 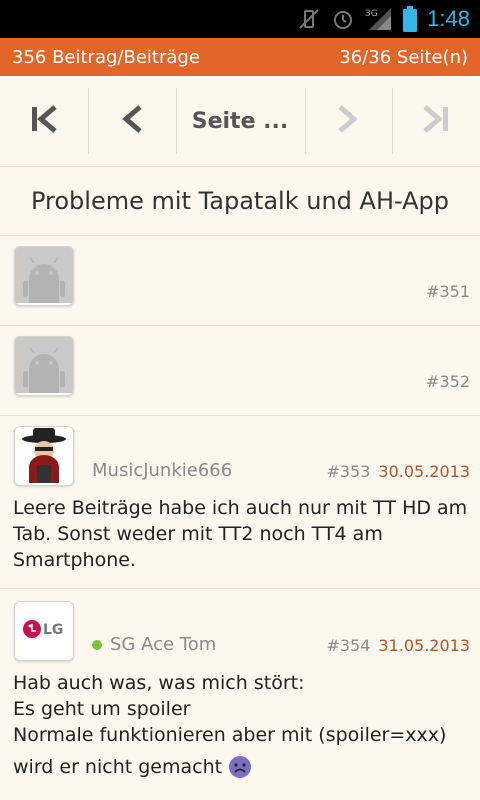 I want to click on post-body-line: Smartphone., so click(x=74, y=560).